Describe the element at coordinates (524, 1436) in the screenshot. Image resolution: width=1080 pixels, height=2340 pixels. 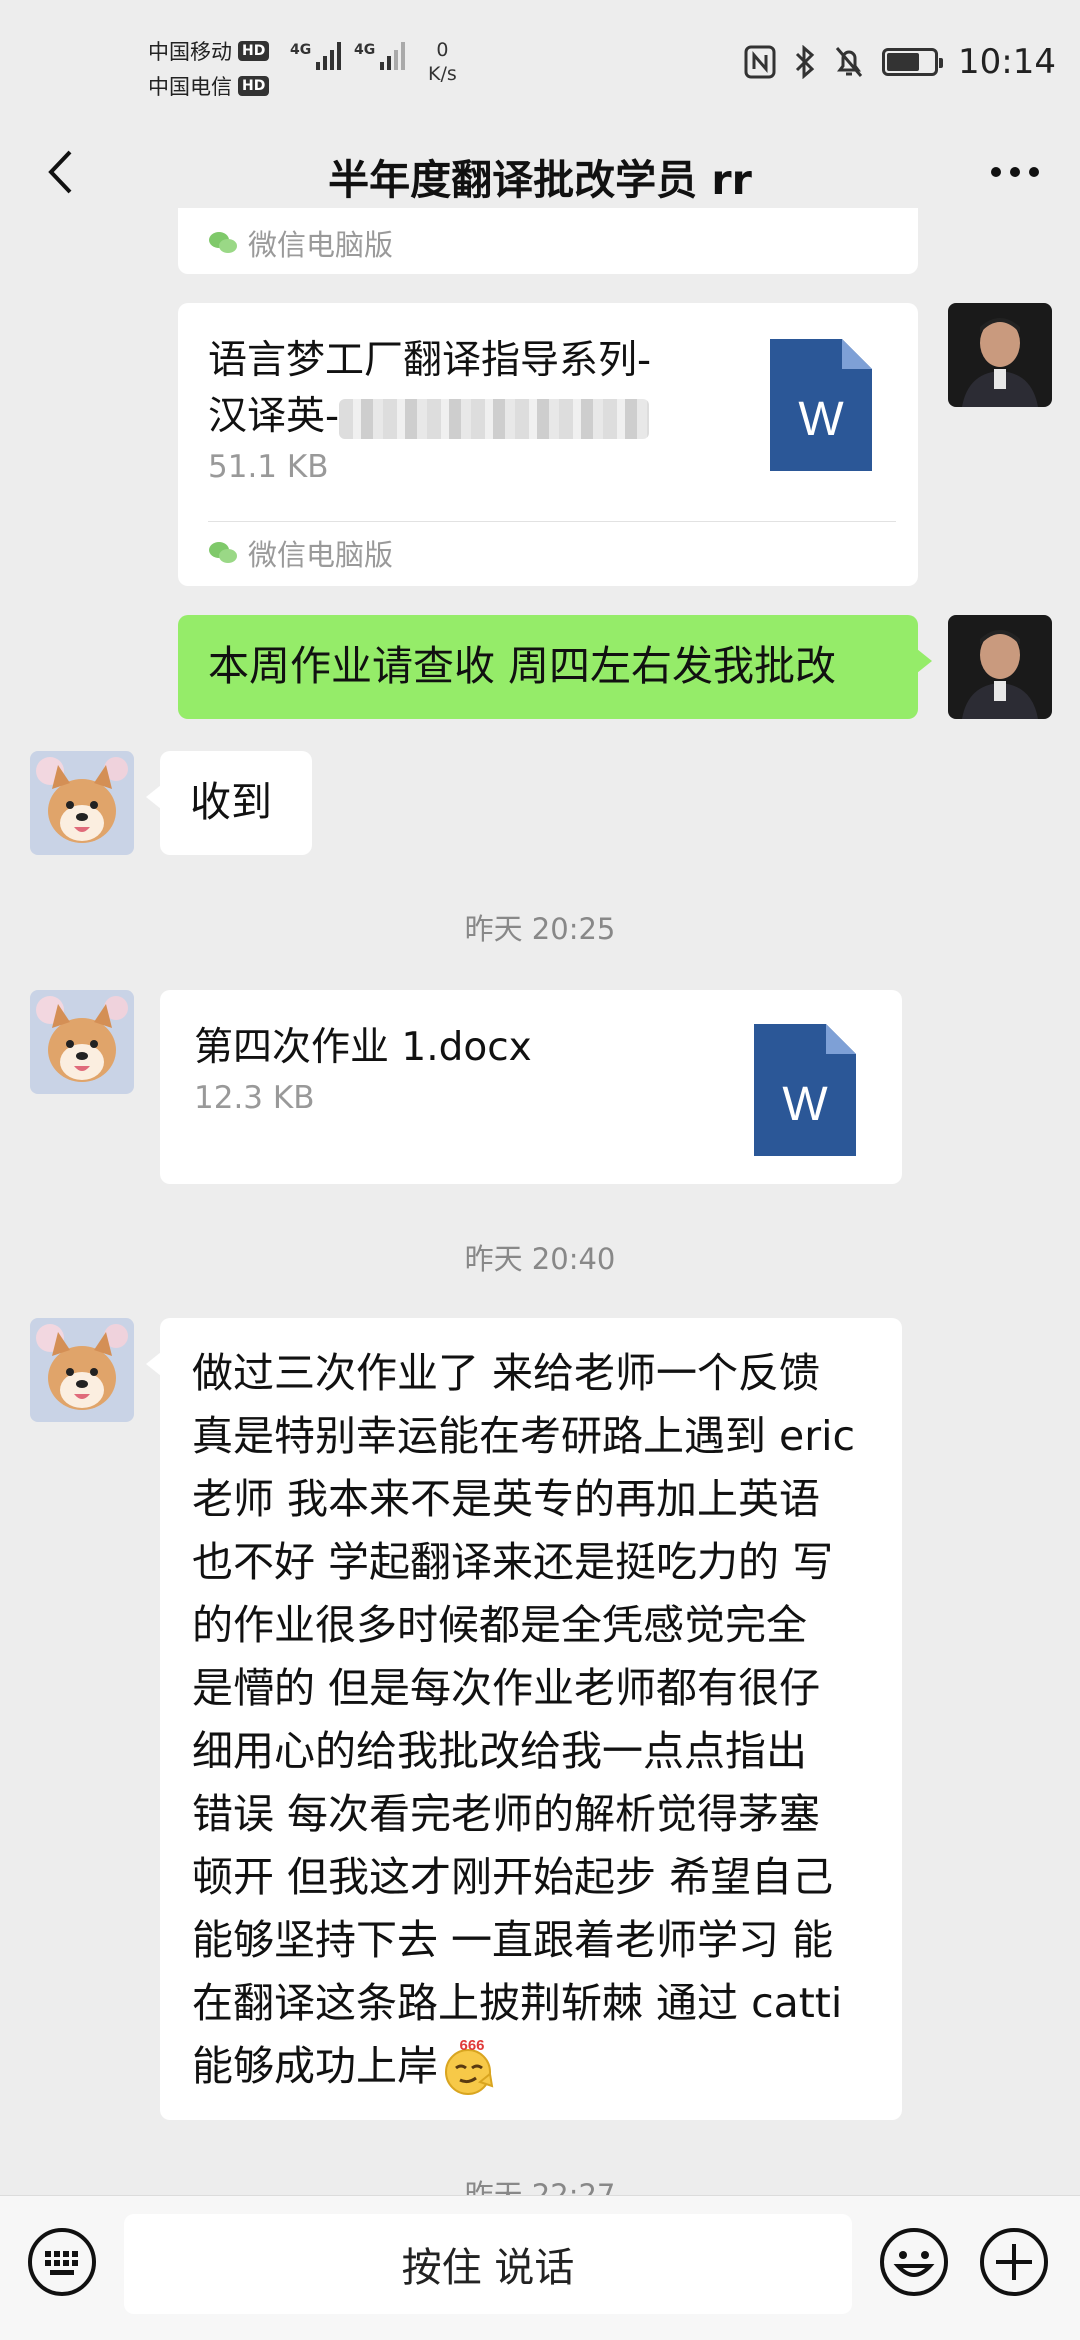
I see `message-line: 真是特别幸运能在考研路上遇到 eric` at that location.